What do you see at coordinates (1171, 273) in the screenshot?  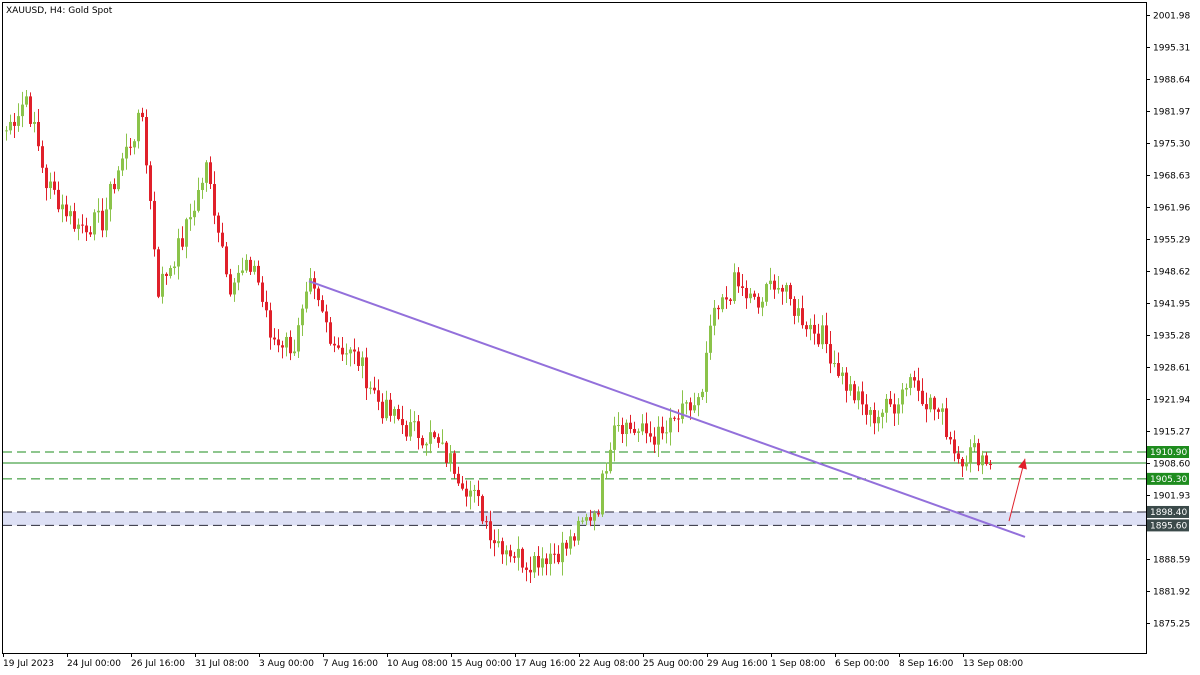 I see `y-tick-label: 1948.62` at bounding box center [1171, 273].